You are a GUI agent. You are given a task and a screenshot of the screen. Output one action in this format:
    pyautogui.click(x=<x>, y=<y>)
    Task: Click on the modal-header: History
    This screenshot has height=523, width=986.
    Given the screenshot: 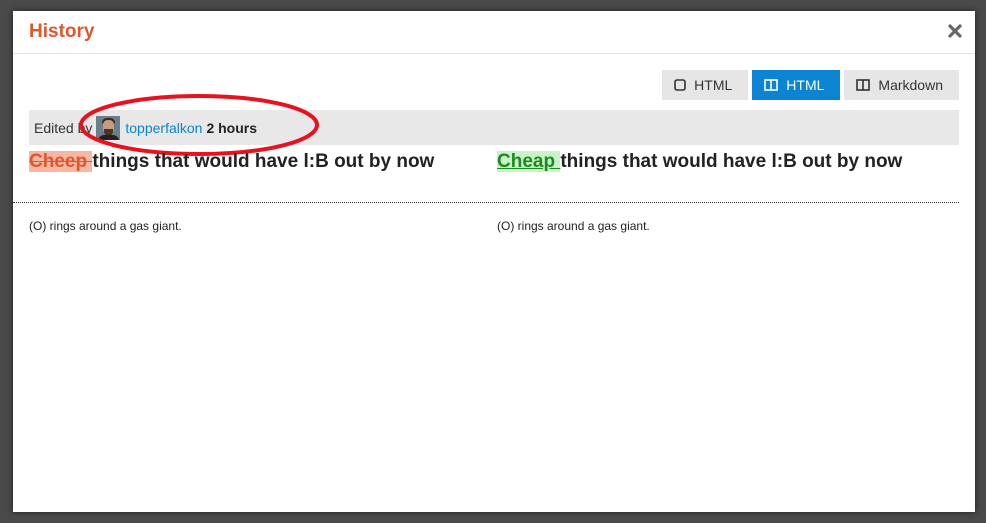 What is the action you would take?
    pyautogui.click(x=494, y=32)
    